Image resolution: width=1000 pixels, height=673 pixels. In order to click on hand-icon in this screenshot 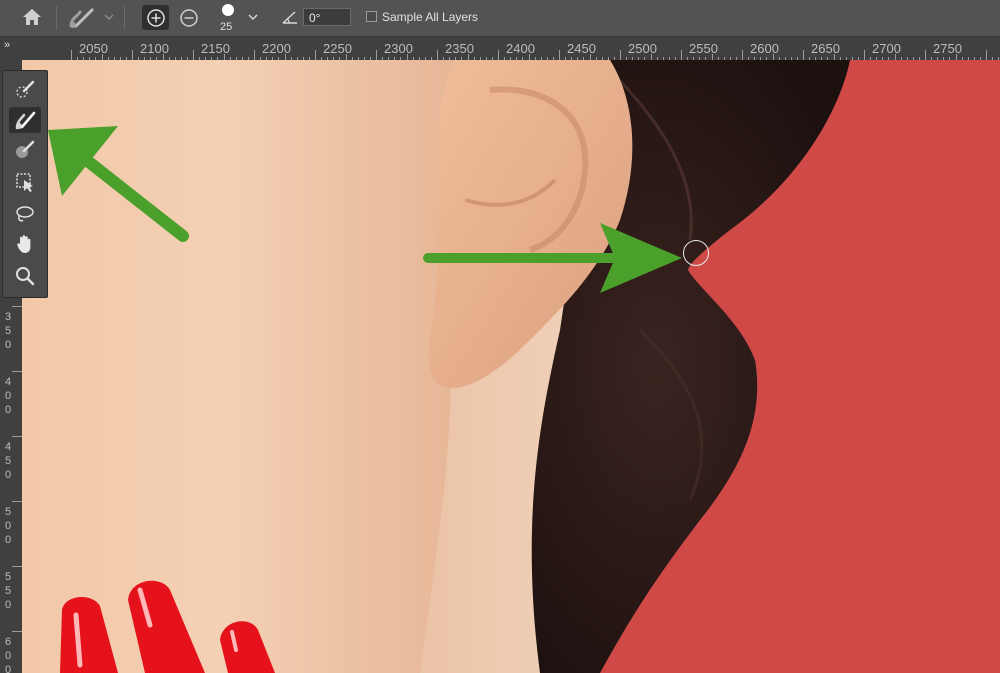, I will do `click(24, 244)`.